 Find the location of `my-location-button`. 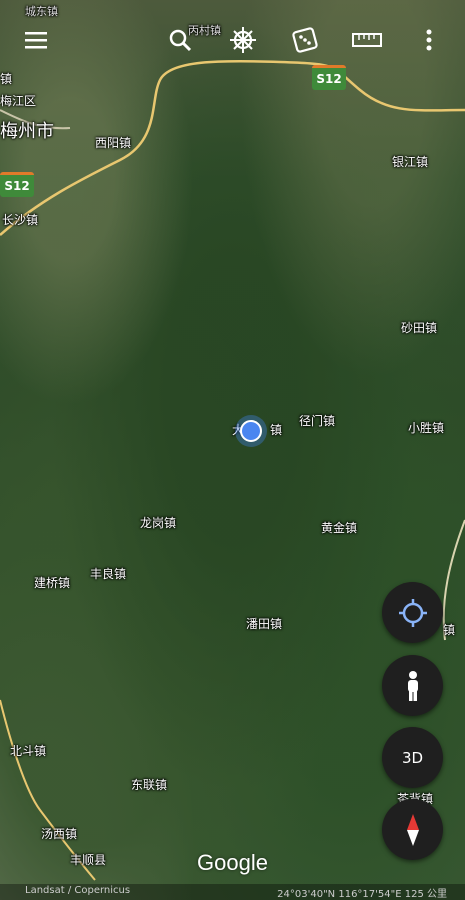

my-location-button is located at coordinates (412, 612).